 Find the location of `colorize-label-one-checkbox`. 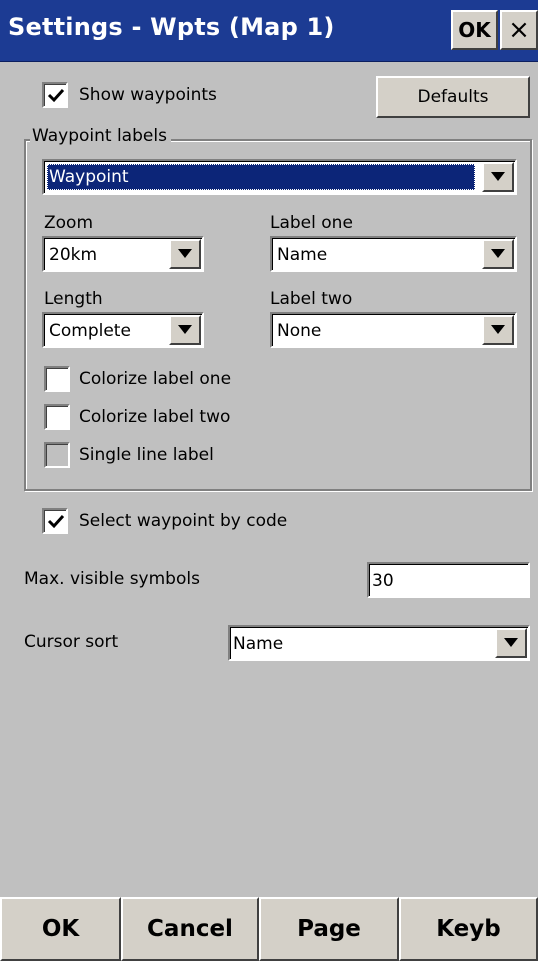

colorize-label-one-checkbox is located at coordinates (57, 379).